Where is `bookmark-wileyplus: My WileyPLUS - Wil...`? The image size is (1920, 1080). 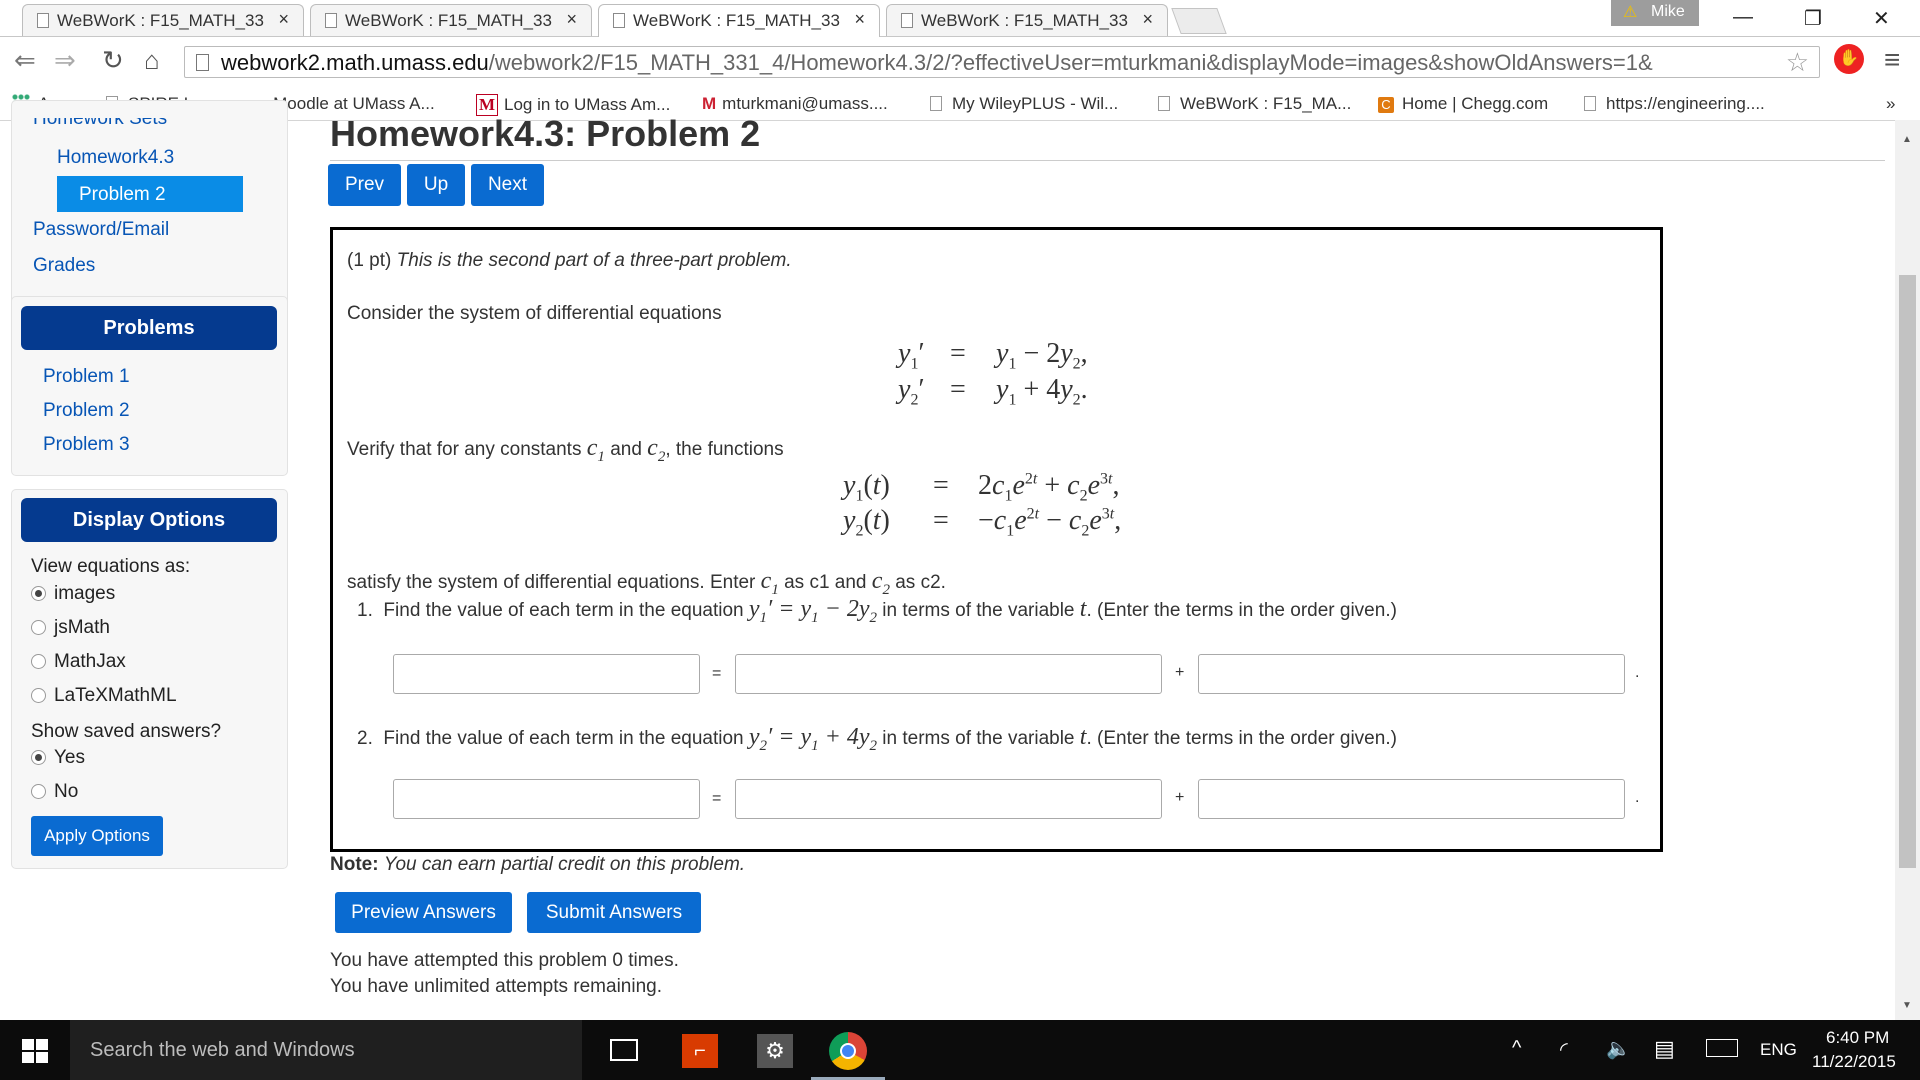 bookmark-wileyplus: My WileyPLUS - Wil... is located at coordinates (1024, 104).